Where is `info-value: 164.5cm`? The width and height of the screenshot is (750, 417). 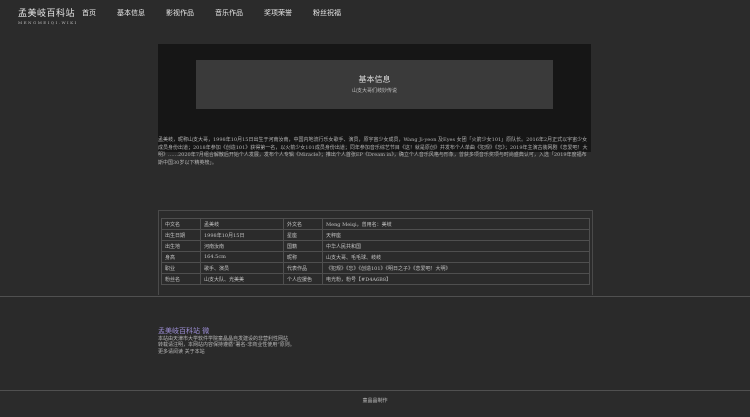 info-value: 164.5cm is located at coordinates (242, 257).